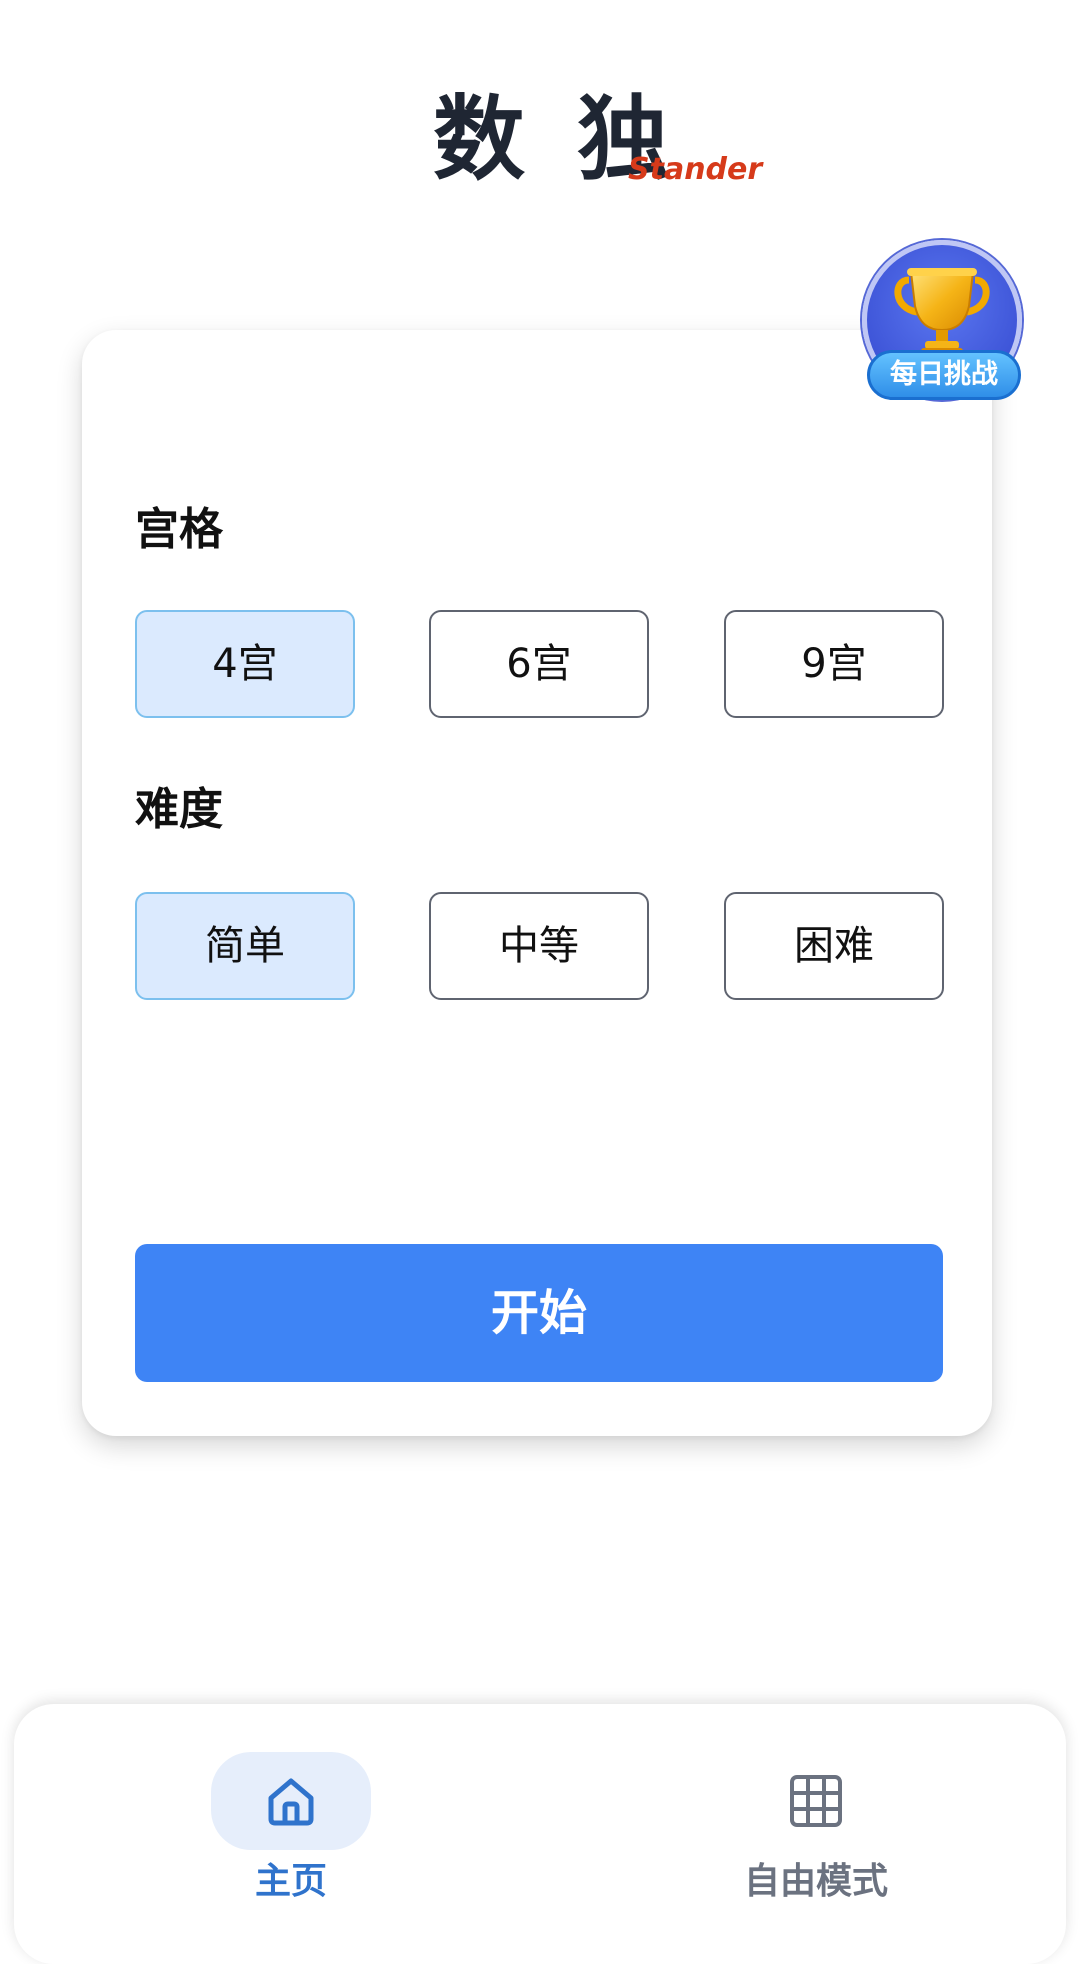  I want to click on difficulty-label: 难度, so click(179, 809).